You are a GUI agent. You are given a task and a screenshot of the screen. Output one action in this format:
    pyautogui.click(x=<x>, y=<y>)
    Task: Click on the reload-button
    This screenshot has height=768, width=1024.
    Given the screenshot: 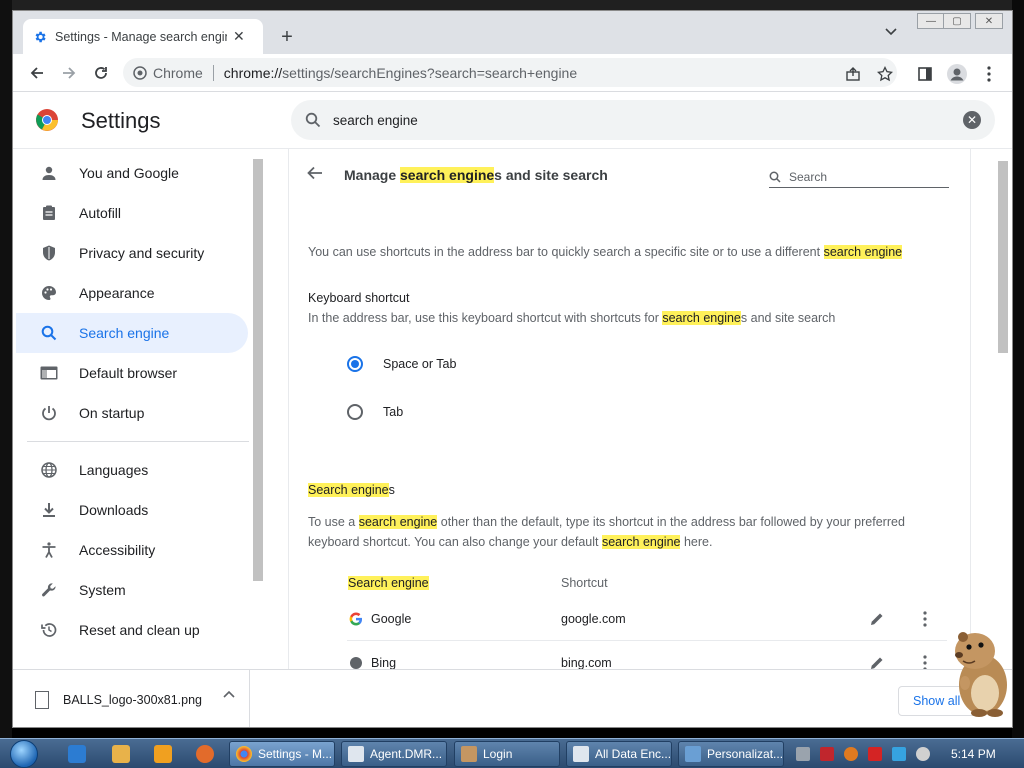 What is the action you would take?
    pyautogui.click(x=101, y=73)
    